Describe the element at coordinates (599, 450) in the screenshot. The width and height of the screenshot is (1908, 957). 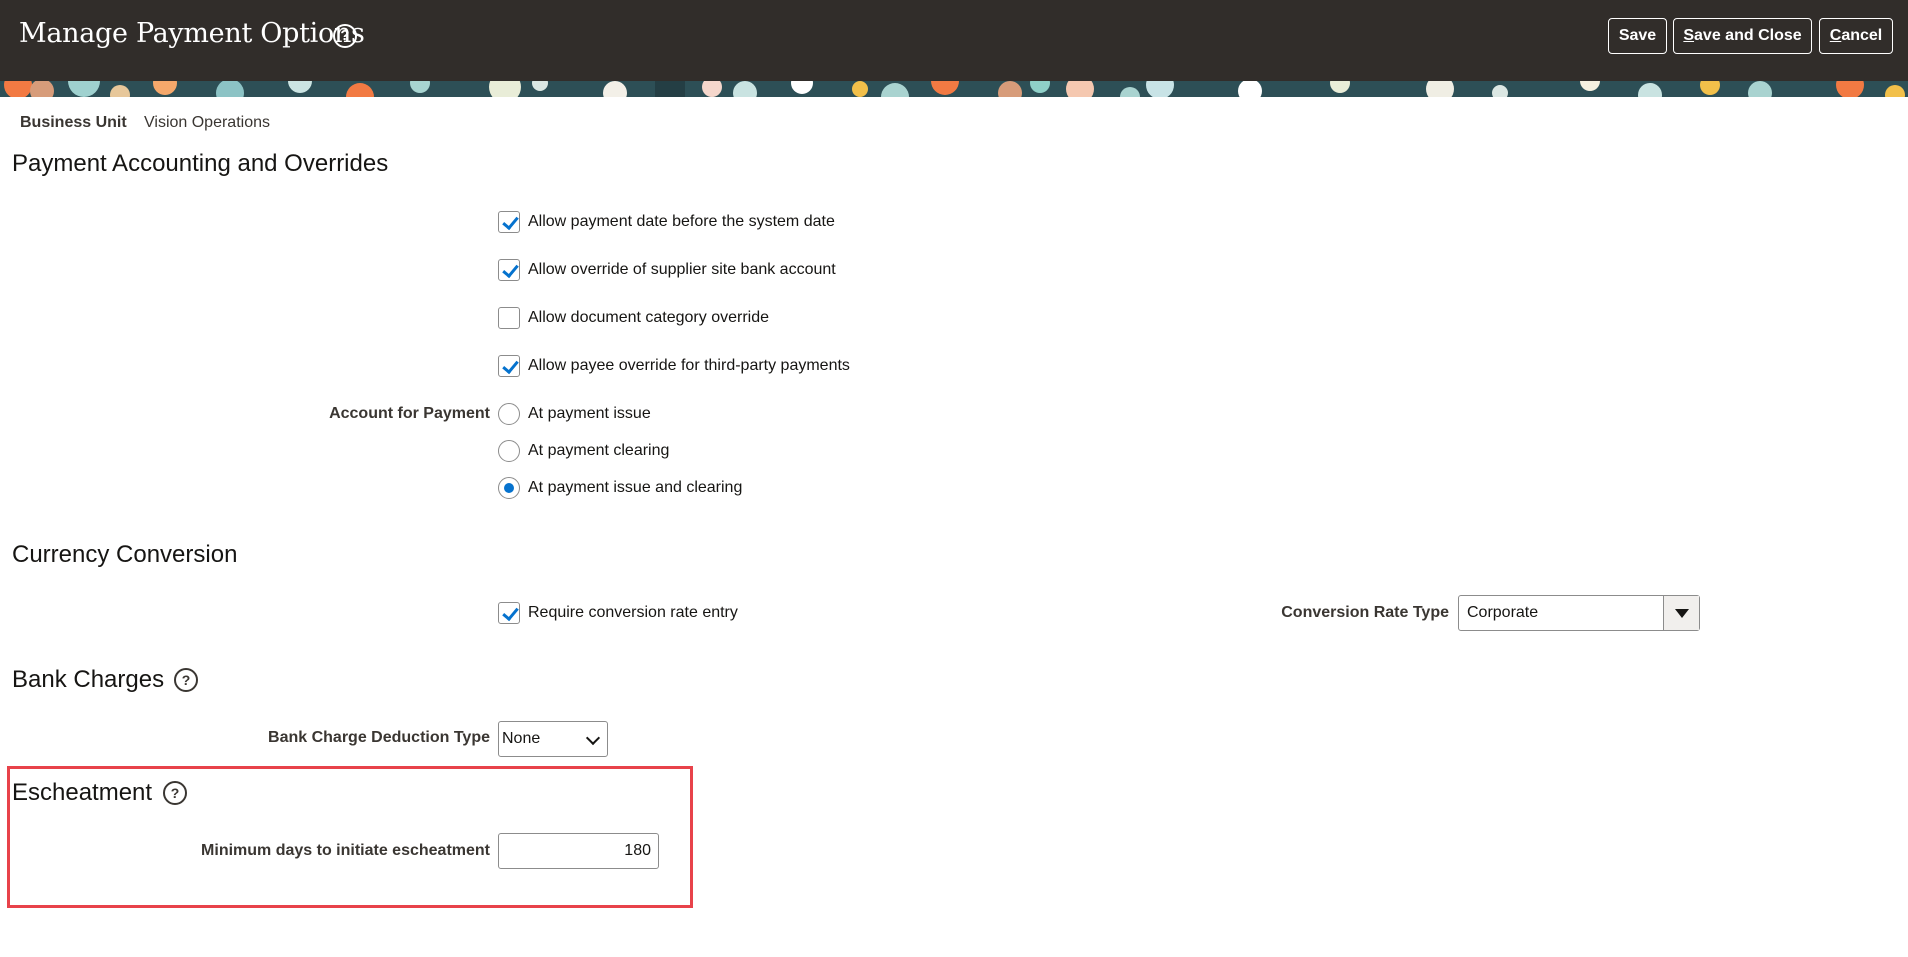
I see `radio-label-at-payment-clearing: At payment clearing` at that location.